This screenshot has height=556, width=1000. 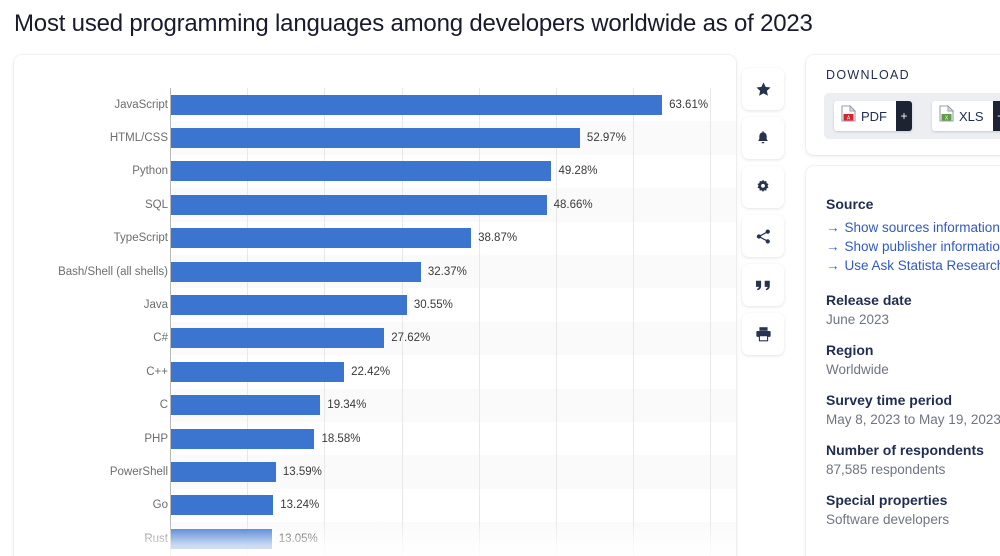 What do you see at coordinates (849, 115) in the screenshot?
I see `pdf-file-icon: A` at bounding box center [849, 115].